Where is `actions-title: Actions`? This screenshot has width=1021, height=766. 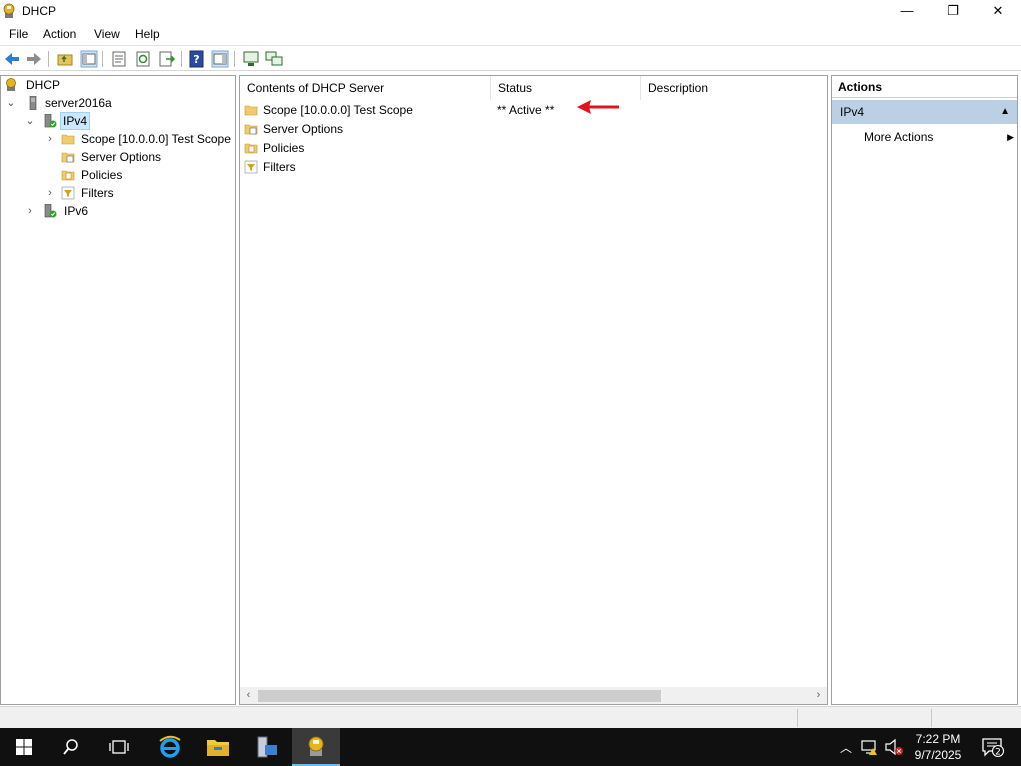 actions-title: Actions is located at coordinates (924, 87).